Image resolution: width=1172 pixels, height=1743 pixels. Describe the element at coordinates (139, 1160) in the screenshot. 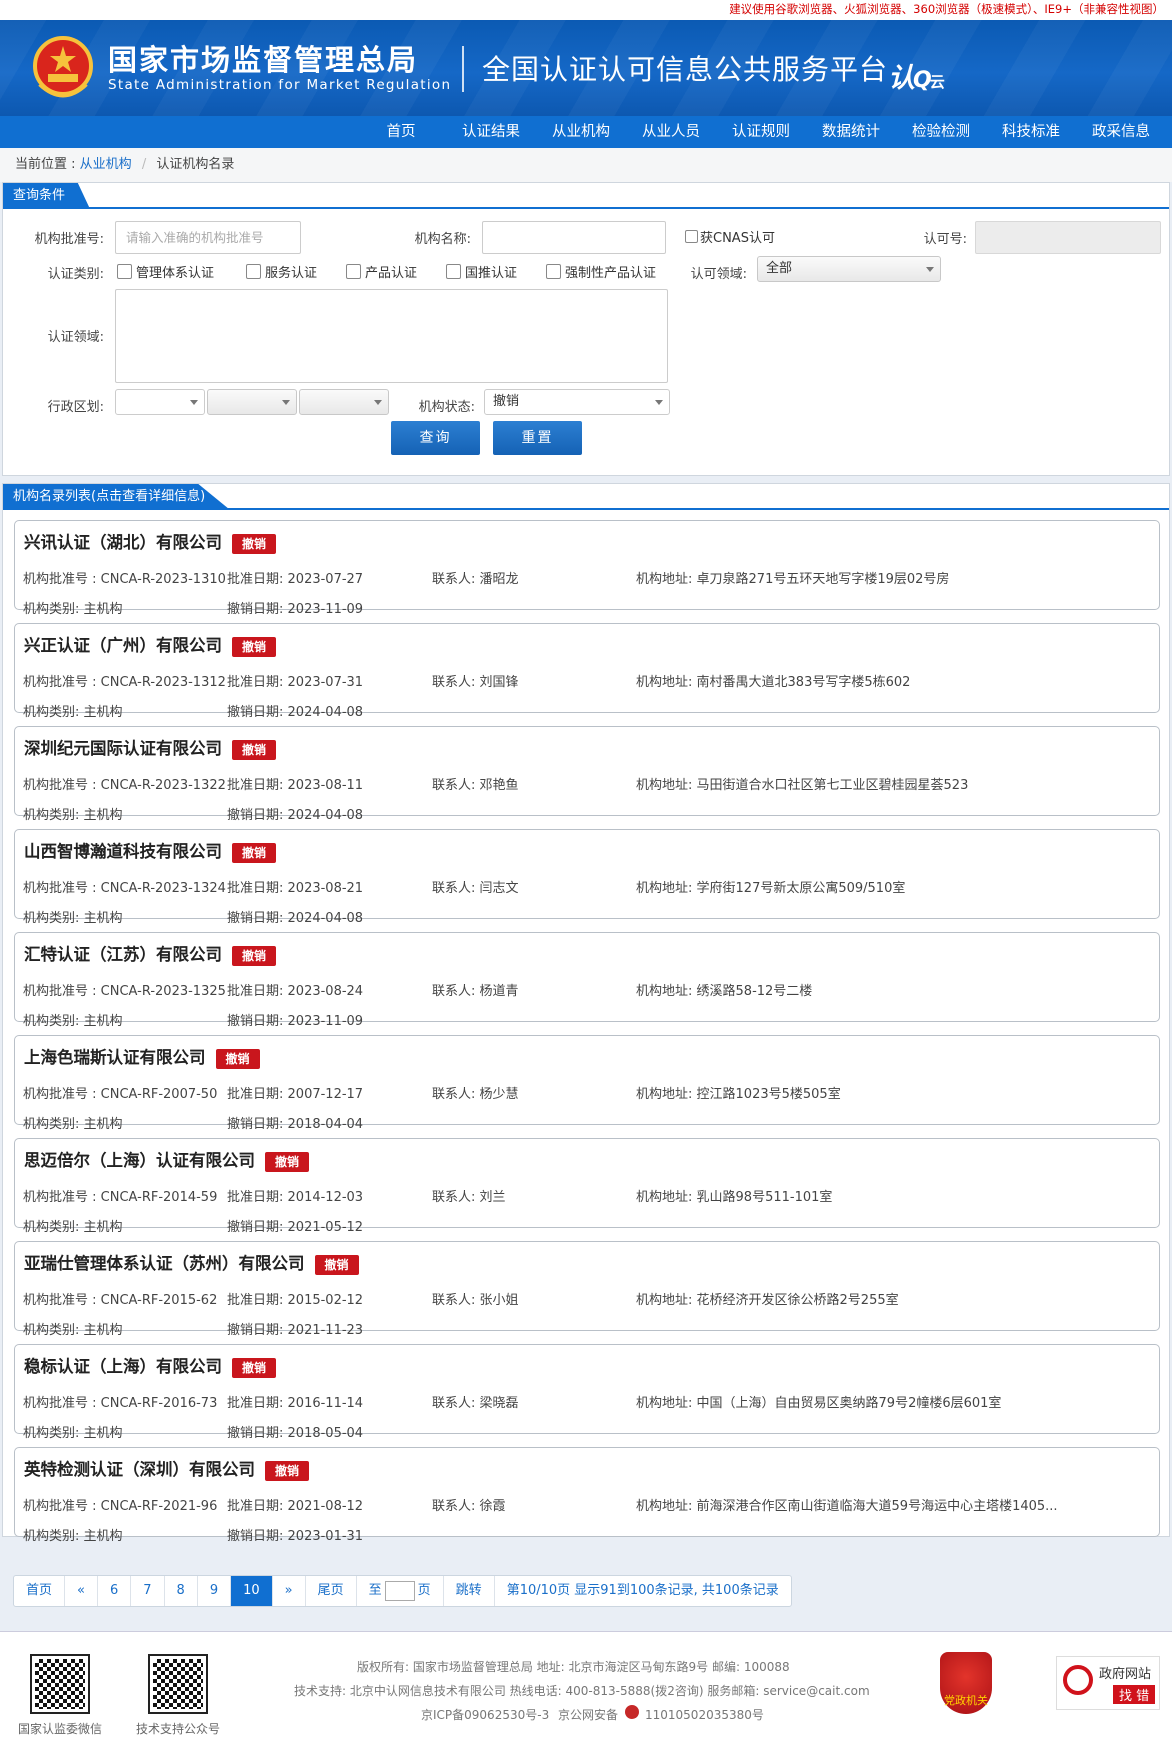

I see `institution-name-text: 思迈倍尔（上海）认证有限公司` at that location.